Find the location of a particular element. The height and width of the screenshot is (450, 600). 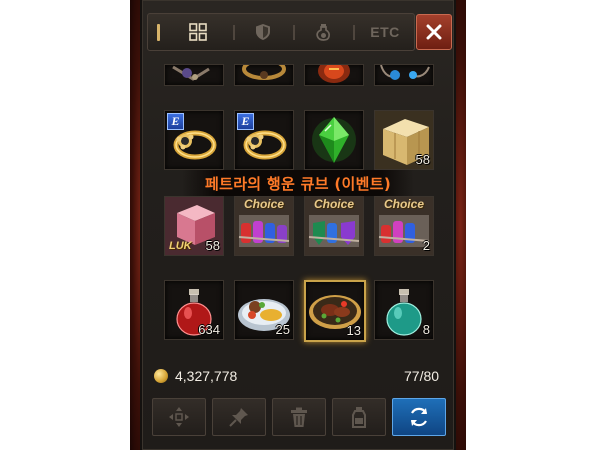

move-button is located at coordinates (179, 417).